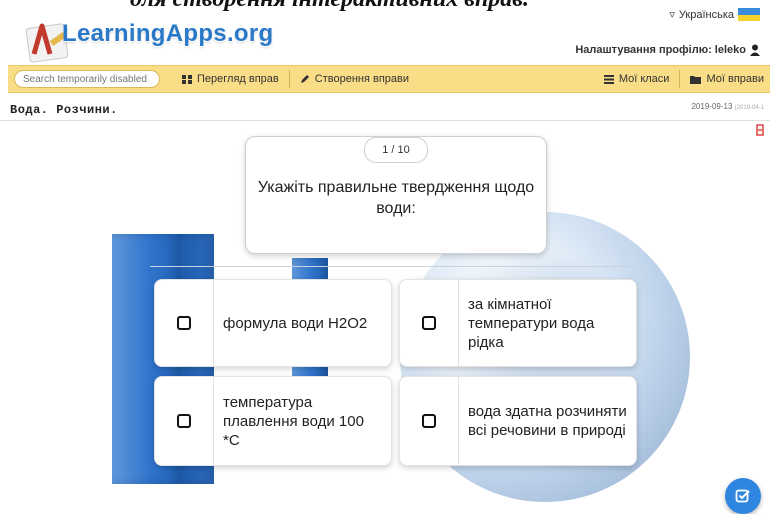  I want to click on date-value: 2019-09-13, so click(712, 106).